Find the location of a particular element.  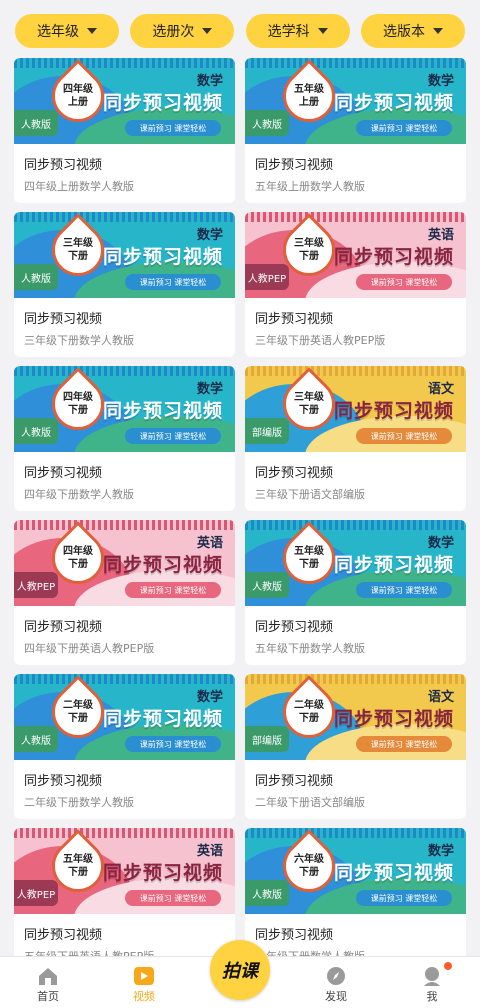

nav-discover: 发现 is located at coordinates (336, 985).